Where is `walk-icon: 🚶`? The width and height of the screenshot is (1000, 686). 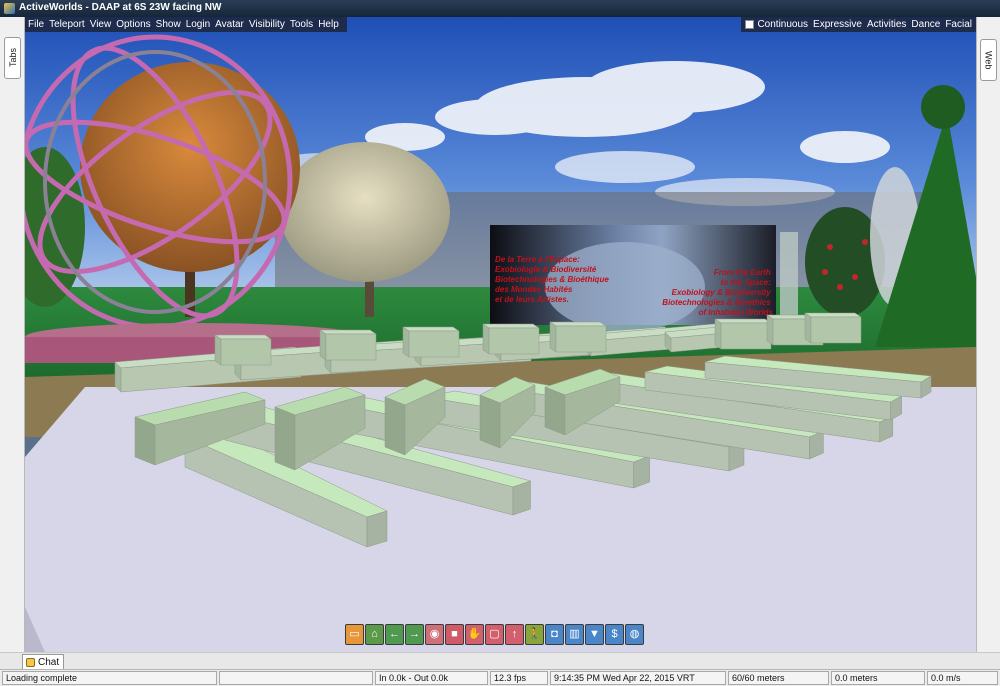 walk-icon: 🚶 is located at coordinates (534, 634).